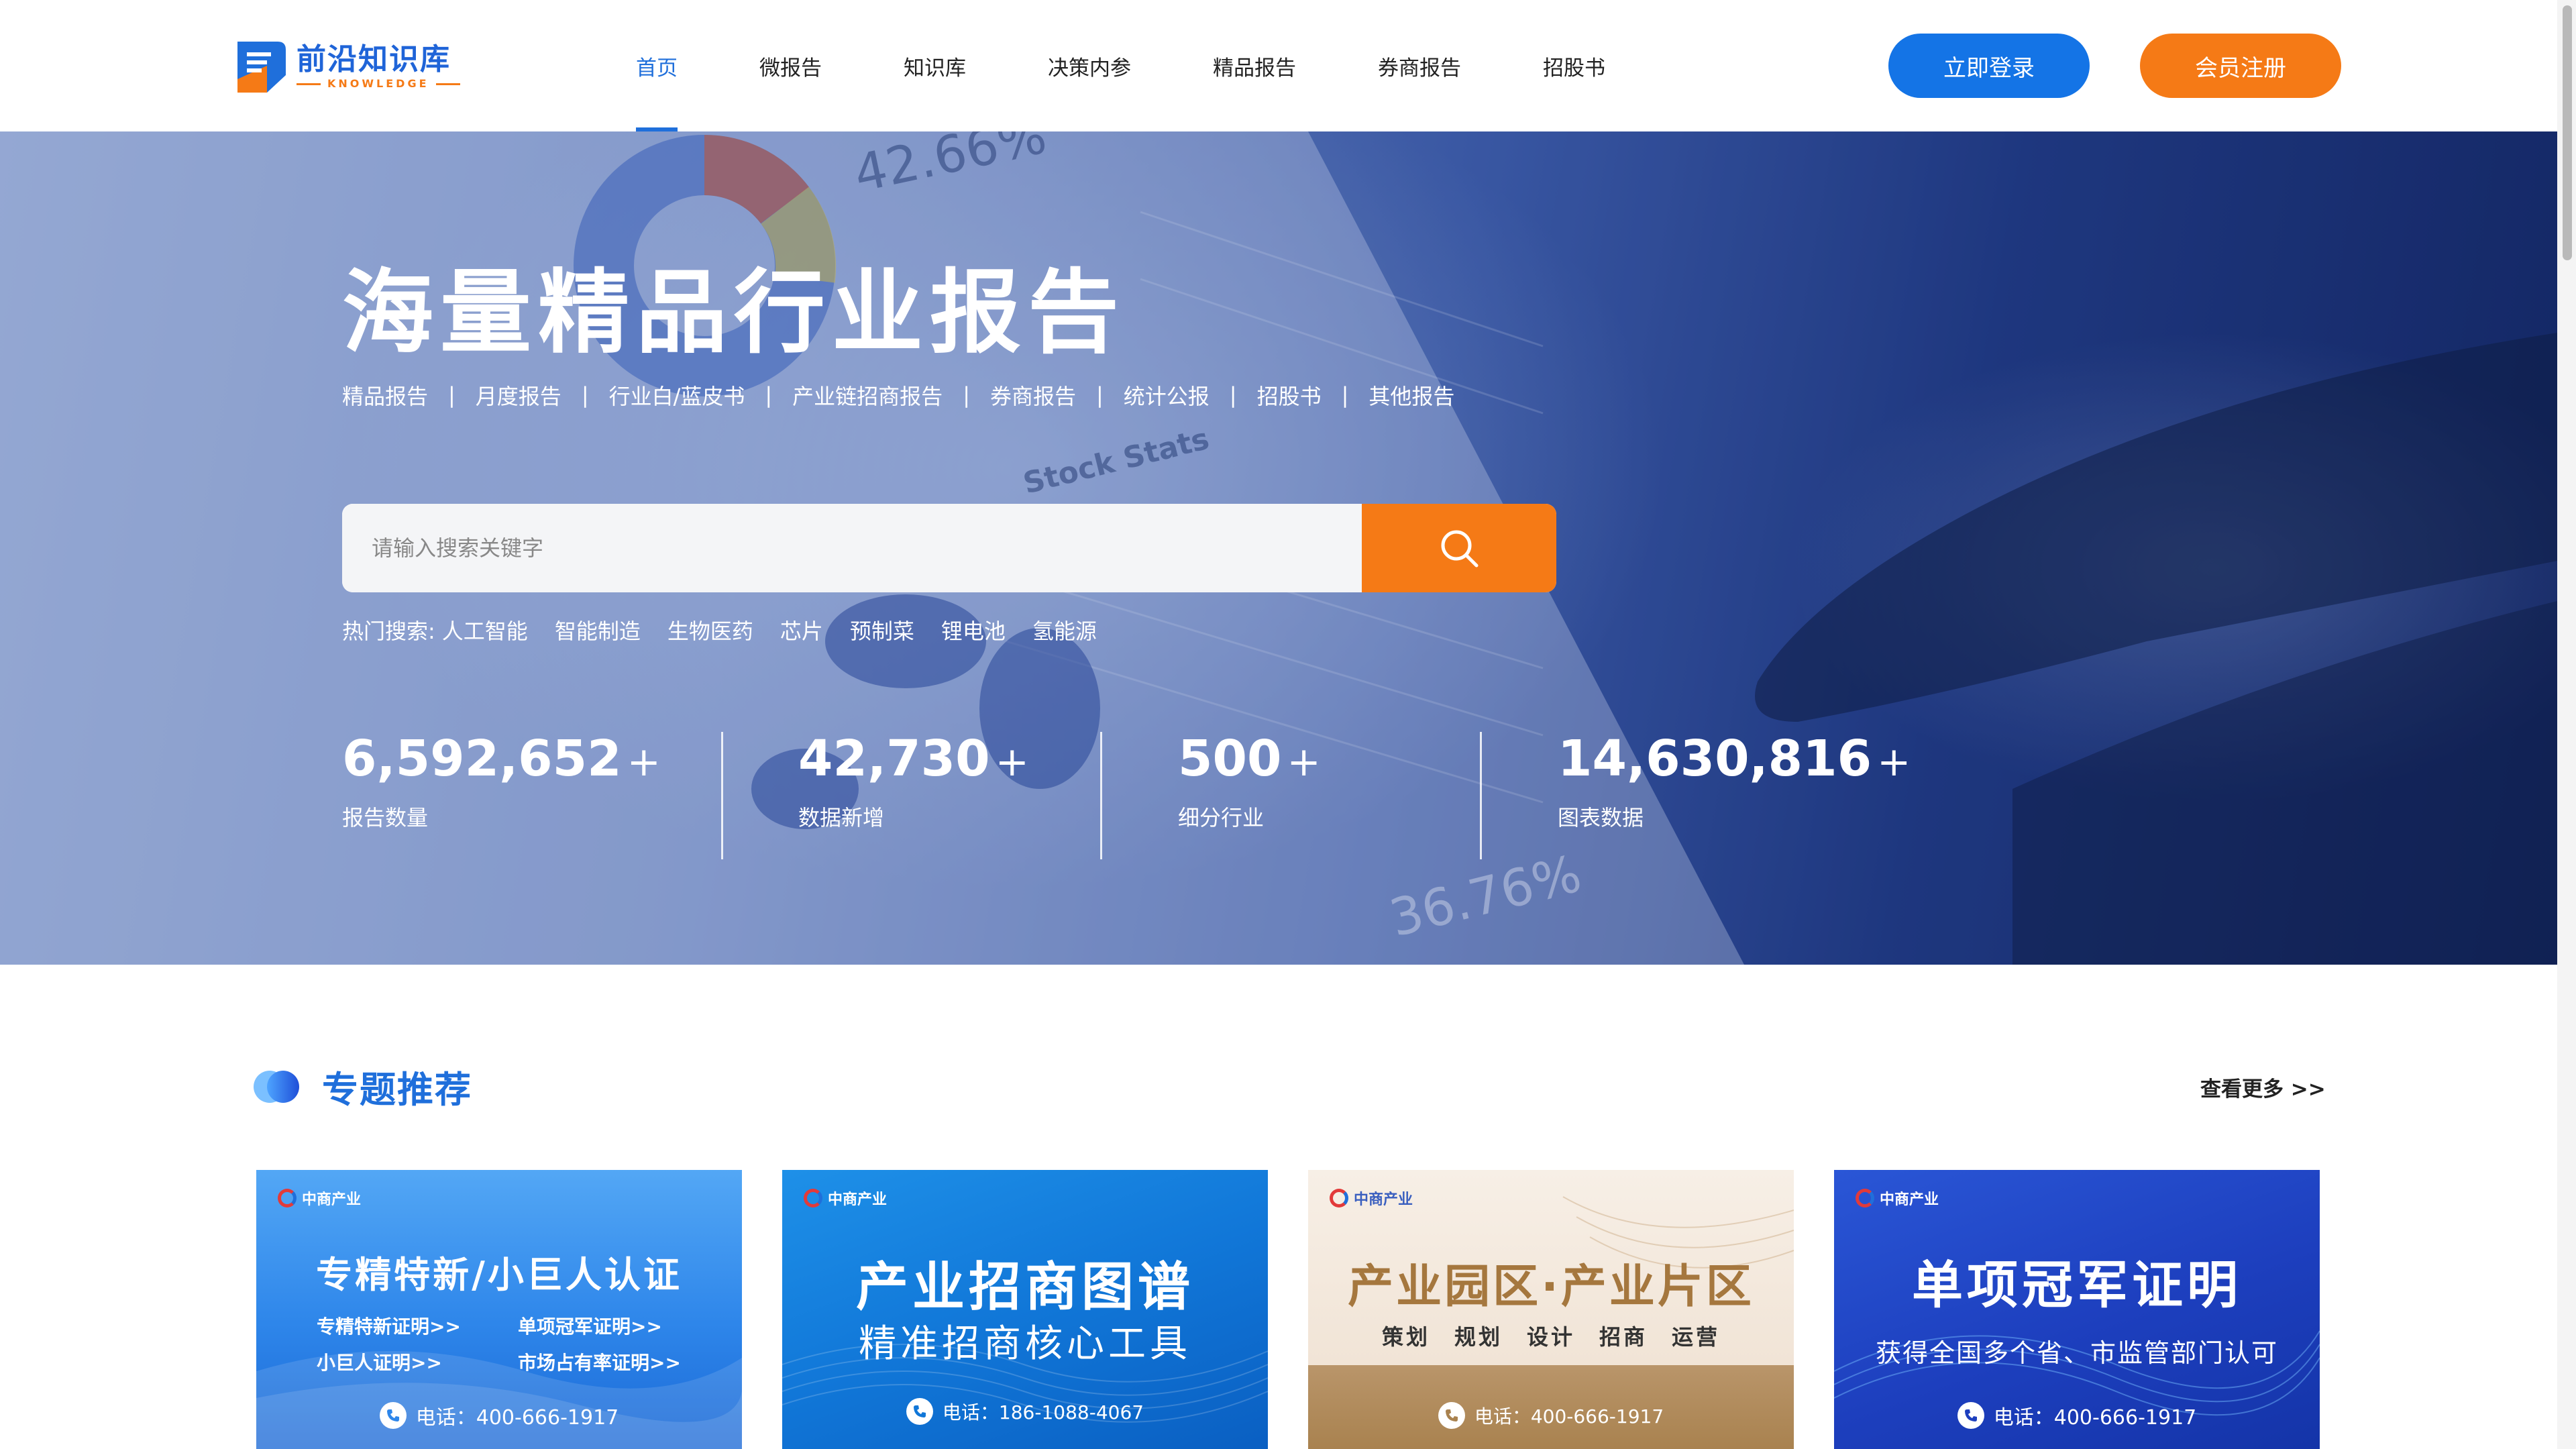 The image size is (2576, 1449). Describe the element at coordinates (277, 1087) in the screenshot. I see `section-bullet-icon` at that location.